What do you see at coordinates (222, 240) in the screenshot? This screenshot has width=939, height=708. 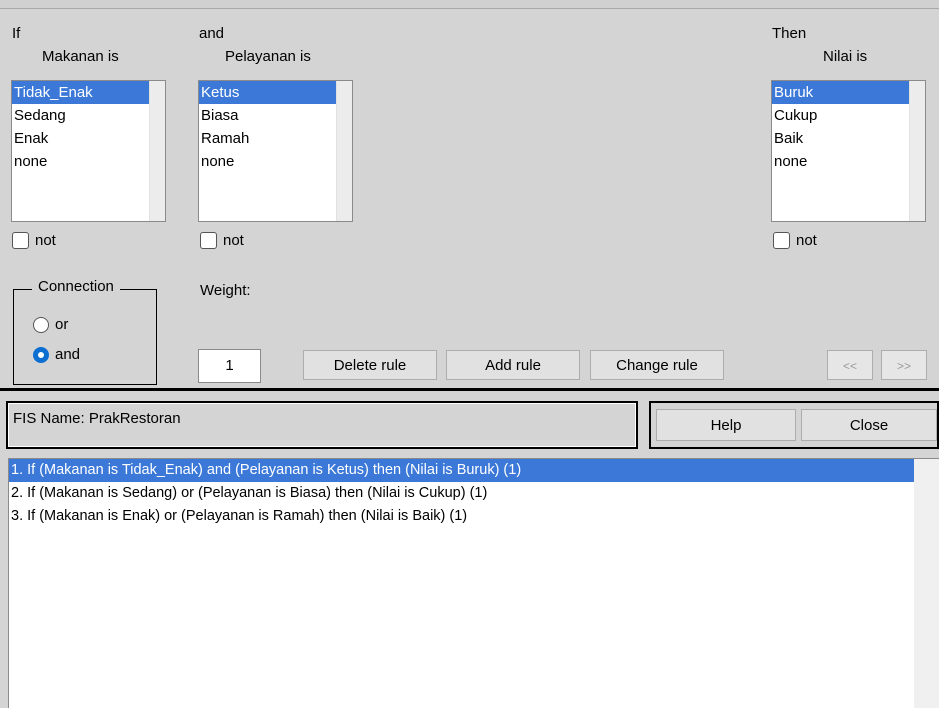 I see `and-not-checkbox: not` at bounding box center [222, 240].